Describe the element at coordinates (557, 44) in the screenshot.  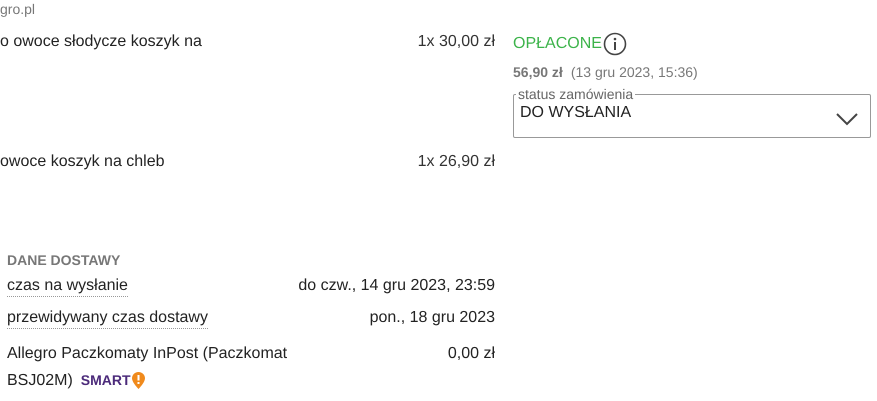
I see `payment-status: OPŁACONE` at that location.